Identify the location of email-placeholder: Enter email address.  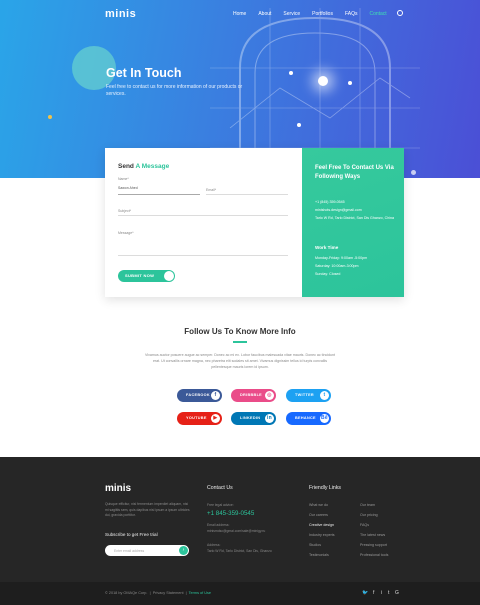
(129, 550).